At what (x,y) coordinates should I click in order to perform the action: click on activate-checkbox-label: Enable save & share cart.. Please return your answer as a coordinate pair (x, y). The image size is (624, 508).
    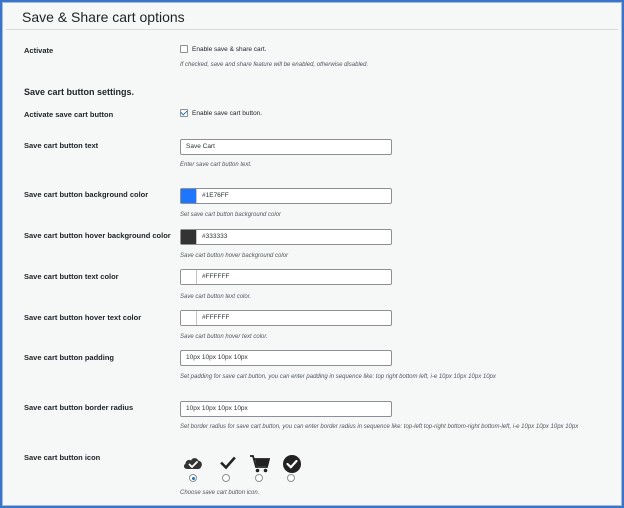
    Looking at the image, I should click on (229, 49).